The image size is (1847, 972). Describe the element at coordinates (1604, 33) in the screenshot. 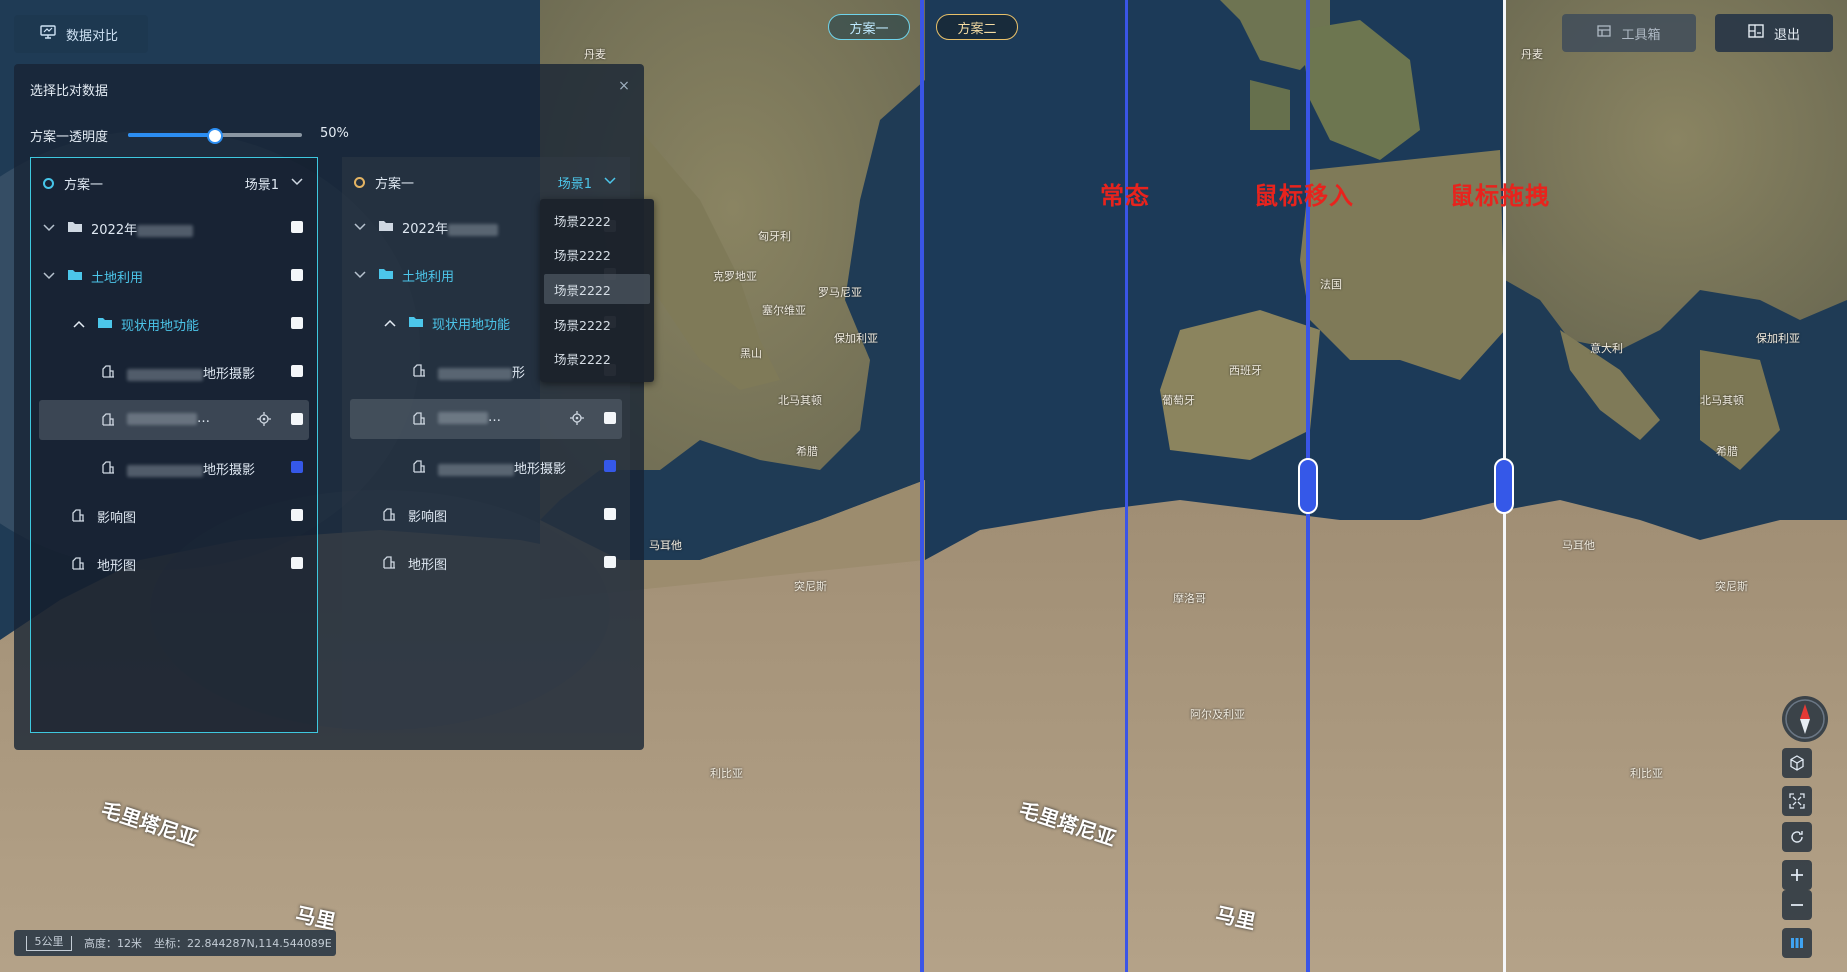

I see `toolbox-icon` at that location.